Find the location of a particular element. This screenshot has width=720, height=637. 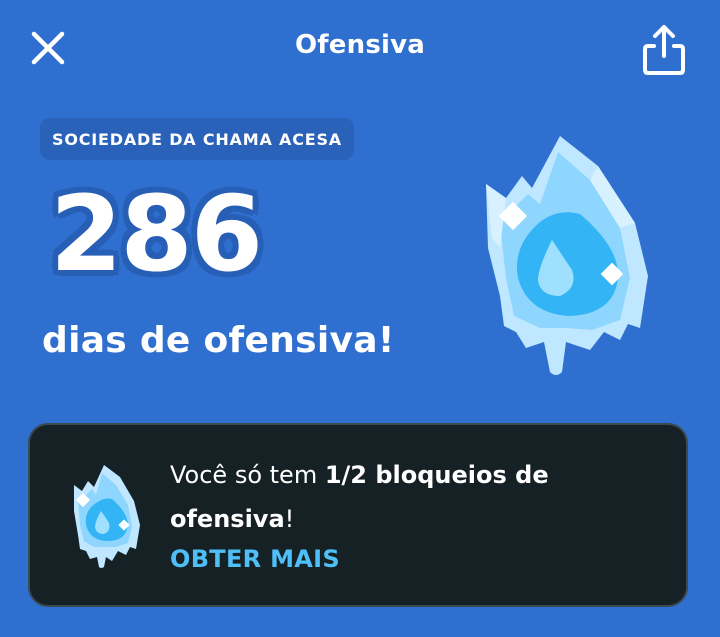

get-more-button: OBTER MAIS is located at coordinates (255, 559).